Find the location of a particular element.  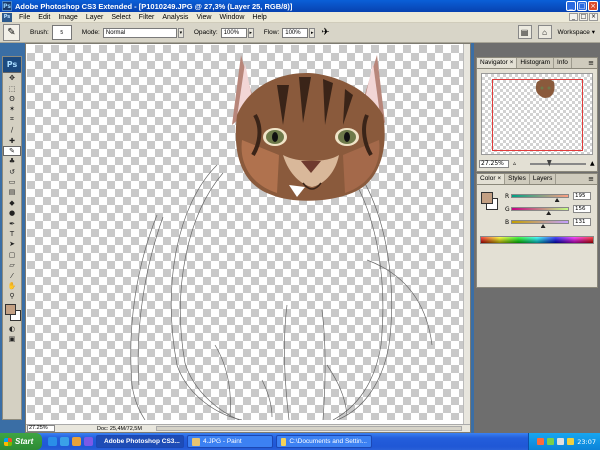

clock: 23:07 is located at coordinates (586, 441).